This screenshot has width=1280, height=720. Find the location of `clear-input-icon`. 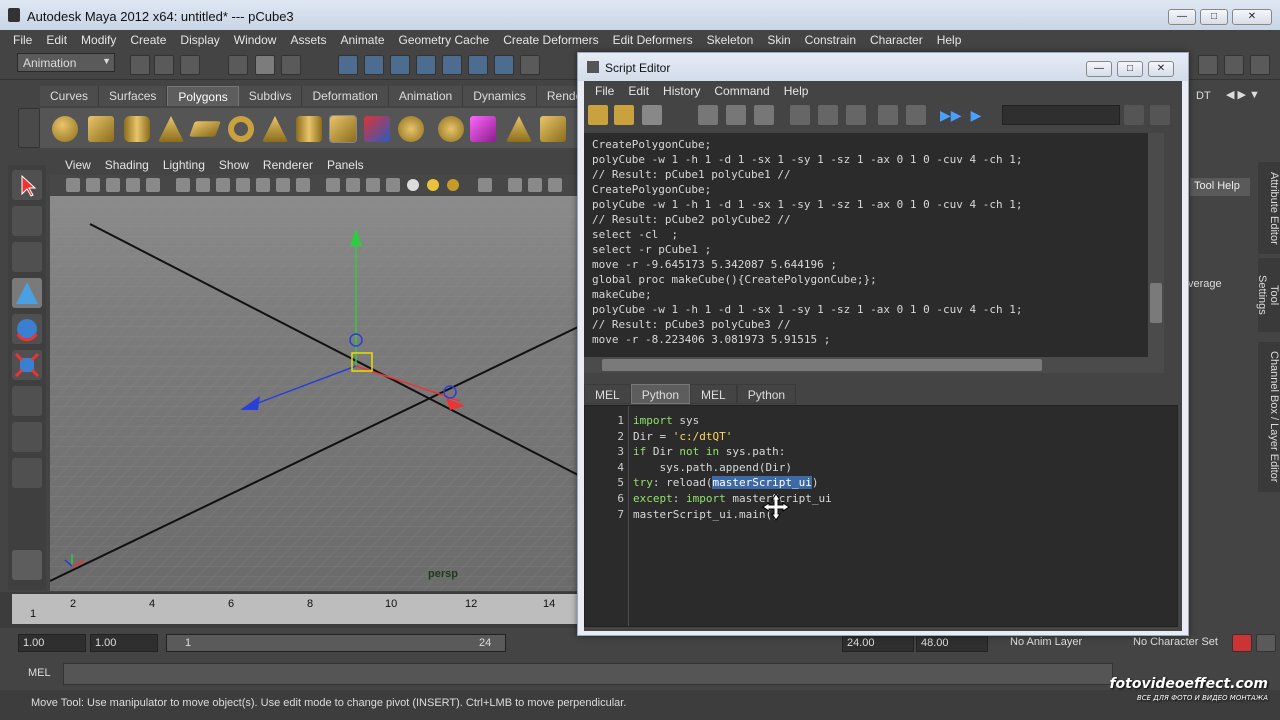

clear-input-icon is located at coordinates (736, 115).